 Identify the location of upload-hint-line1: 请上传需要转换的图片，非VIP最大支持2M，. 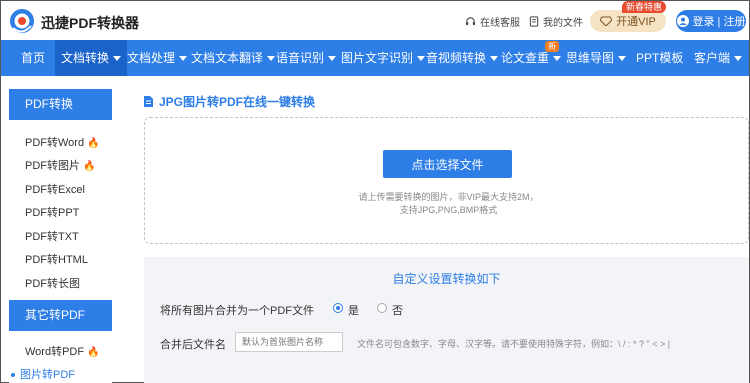
(448, 197).